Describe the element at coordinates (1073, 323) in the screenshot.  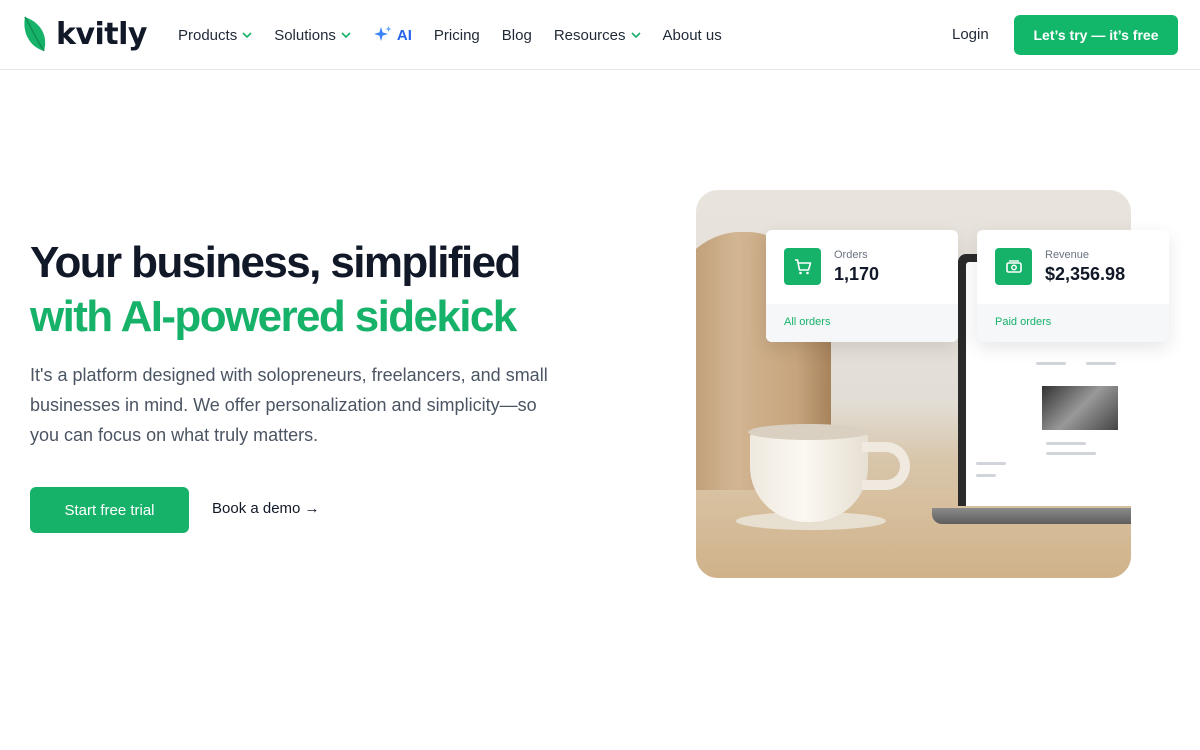
I see `paid-orders-link: Paid orders` at that location.